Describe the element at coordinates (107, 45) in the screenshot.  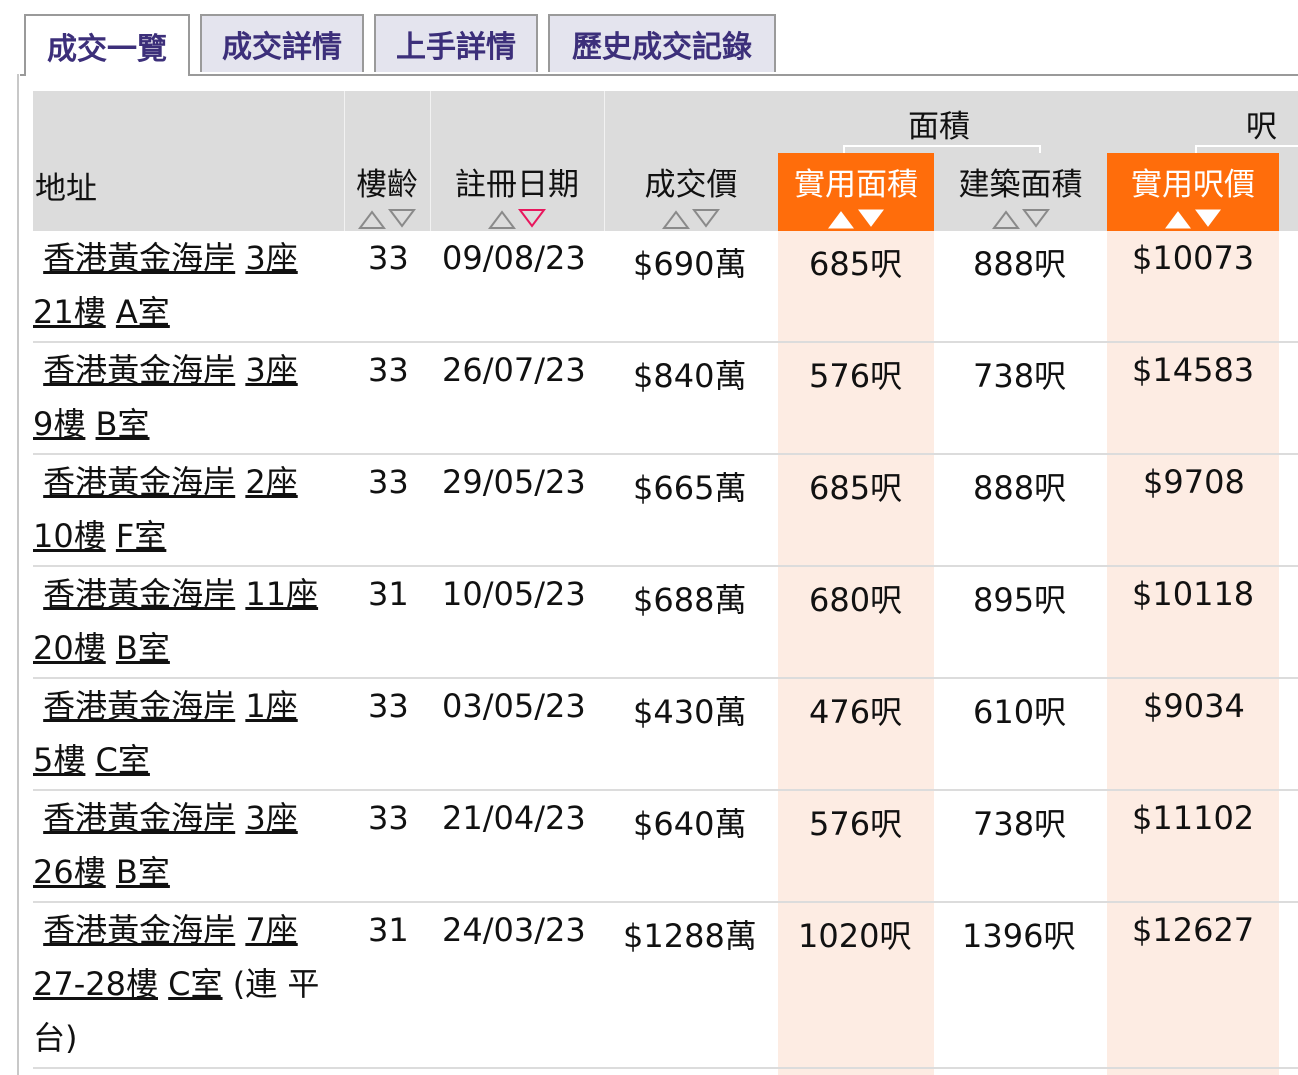
I see `tab-transaction-overview: 成交一覽` at that location.